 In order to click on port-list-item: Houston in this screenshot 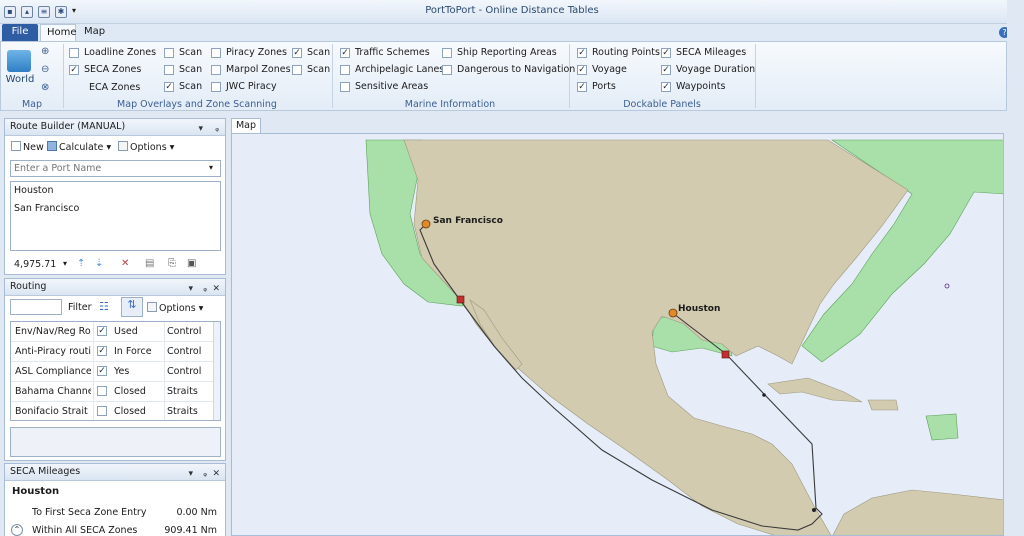, I will do `click(33, 190)`.